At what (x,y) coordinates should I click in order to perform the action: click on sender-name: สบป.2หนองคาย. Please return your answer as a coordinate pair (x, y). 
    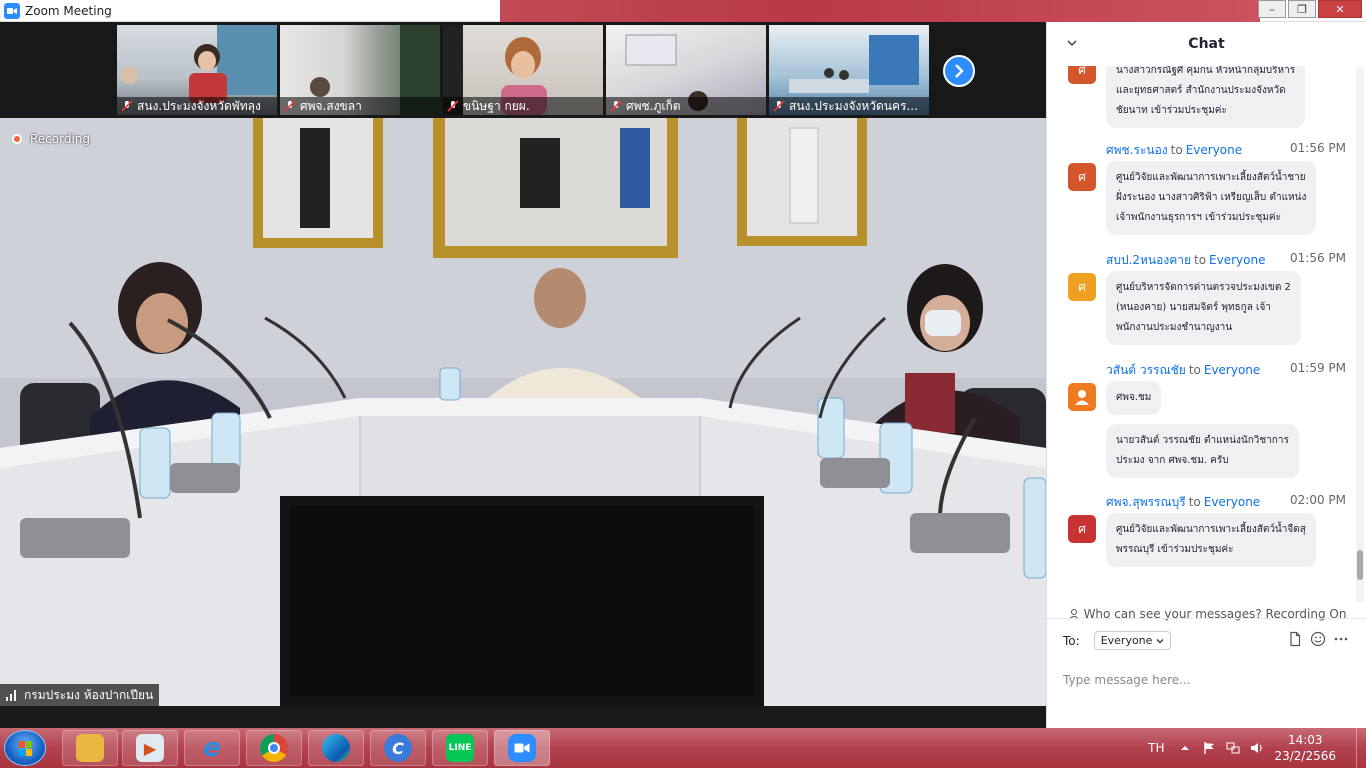
    Looking at the image, I should click on (1148, 260).